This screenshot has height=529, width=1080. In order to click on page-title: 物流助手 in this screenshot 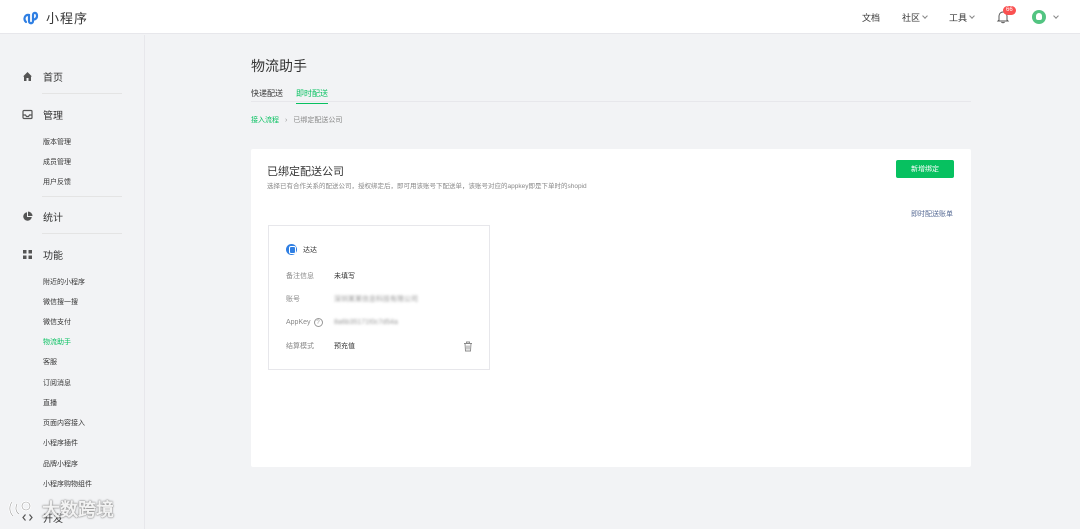, I will do `click(279, 66)`.